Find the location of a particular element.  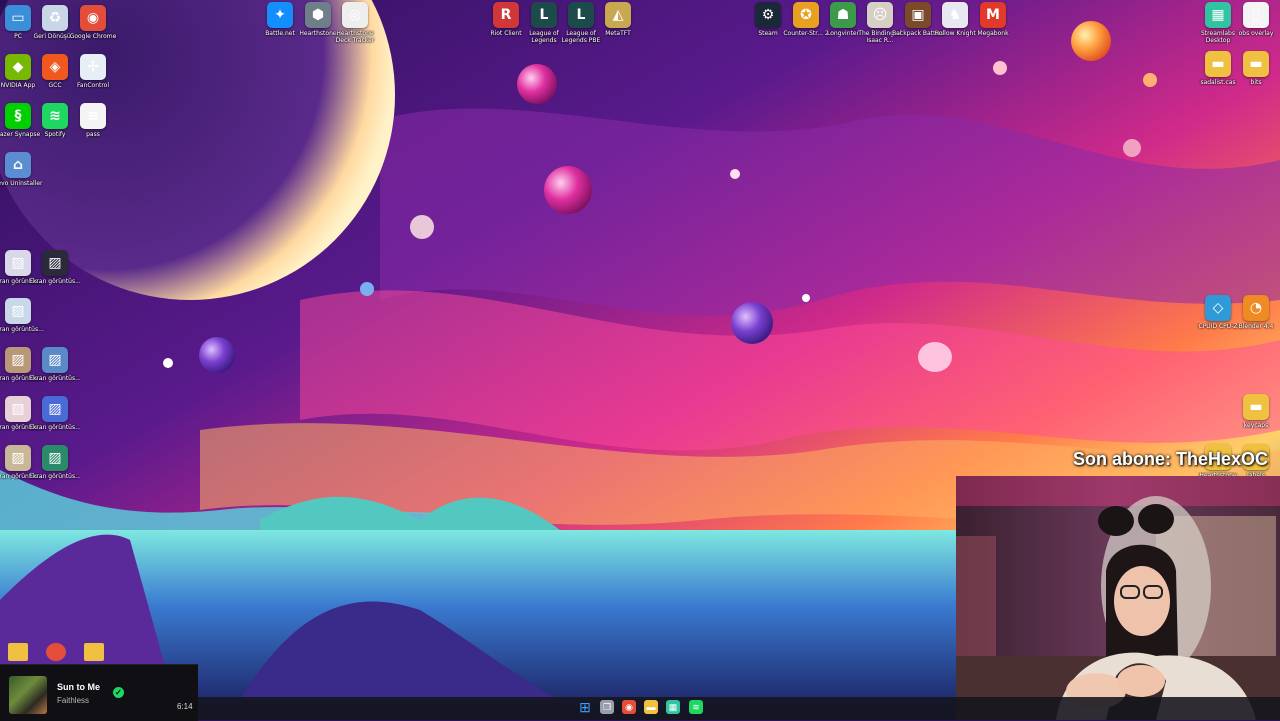

metatft-icon: ◭ is located at coordinates (618, 15).